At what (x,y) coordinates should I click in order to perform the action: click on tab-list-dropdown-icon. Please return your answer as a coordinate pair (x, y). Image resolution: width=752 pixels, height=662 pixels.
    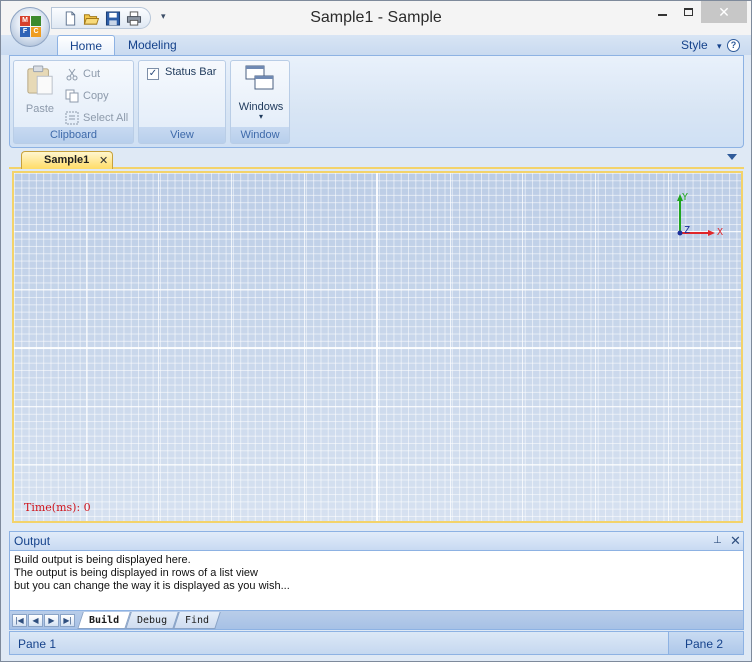
    Looking at the image, I should click on (732, 157).